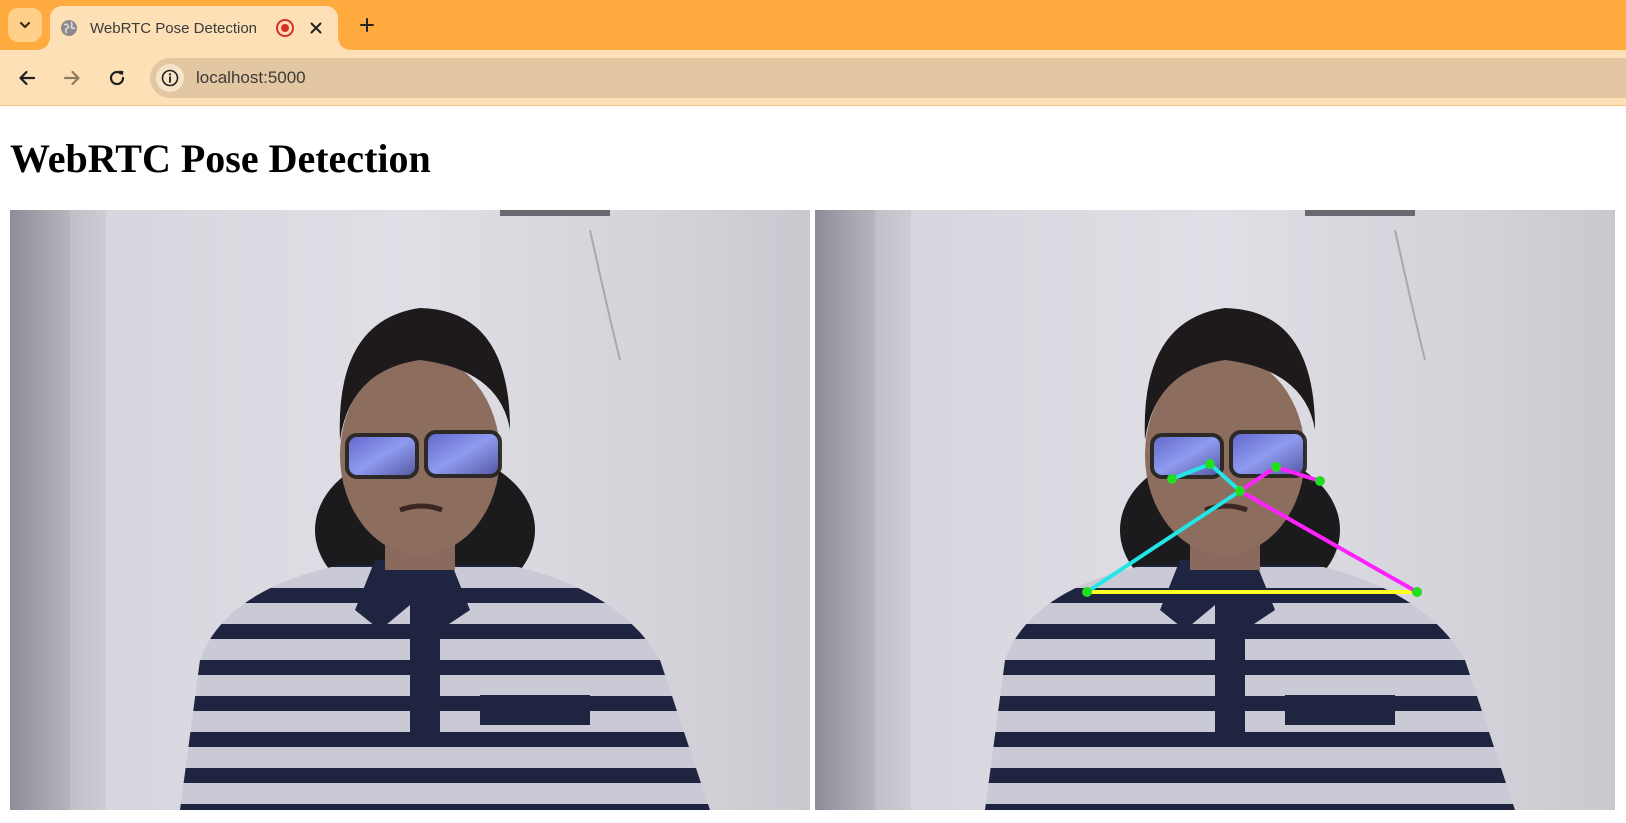 The image size is (1626, 823). I want to click on reload-button, so click(117, 78).